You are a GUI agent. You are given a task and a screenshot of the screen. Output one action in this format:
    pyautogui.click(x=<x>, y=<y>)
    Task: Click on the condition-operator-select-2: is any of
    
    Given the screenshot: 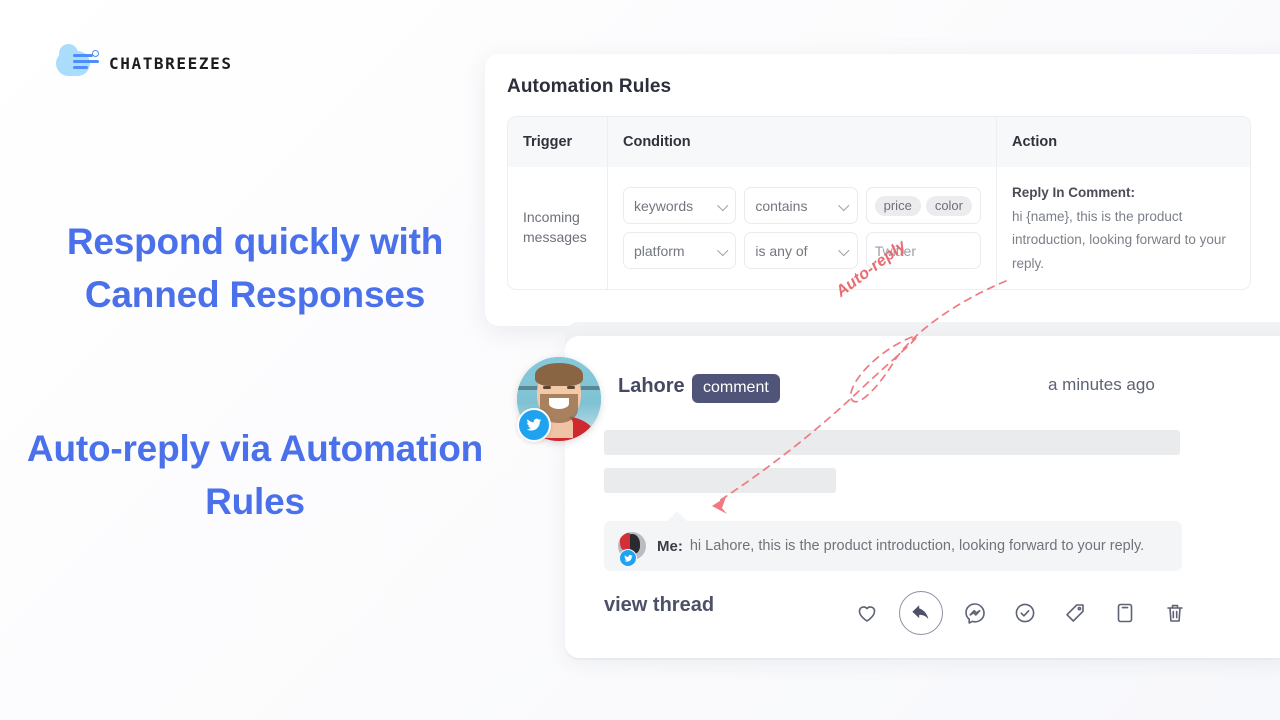 What is the action you would take?
    pyautogui.click(x=801, y=250)
    